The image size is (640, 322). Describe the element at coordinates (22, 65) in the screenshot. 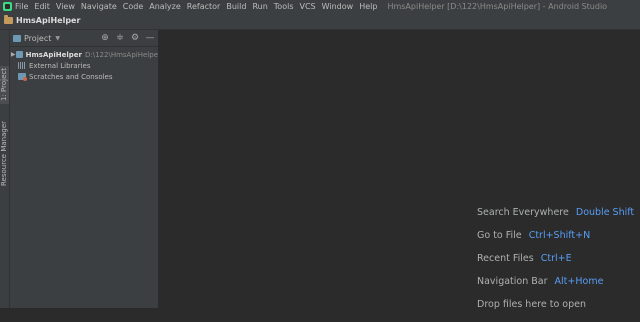

I see `library-icon` at that location.